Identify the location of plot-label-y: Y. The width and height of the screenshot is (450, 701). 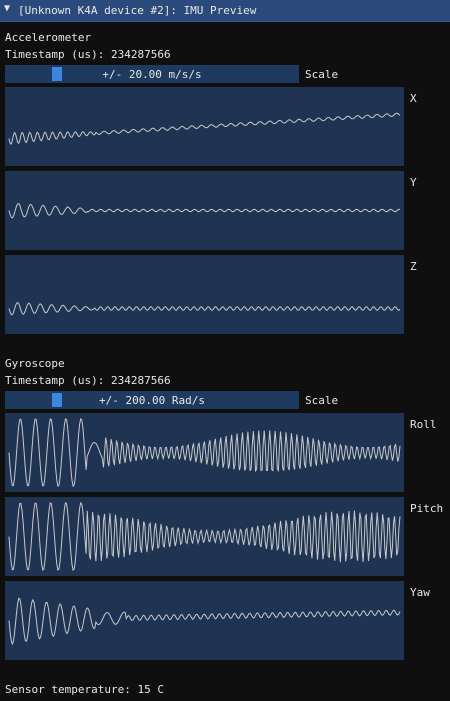
(413, 182).